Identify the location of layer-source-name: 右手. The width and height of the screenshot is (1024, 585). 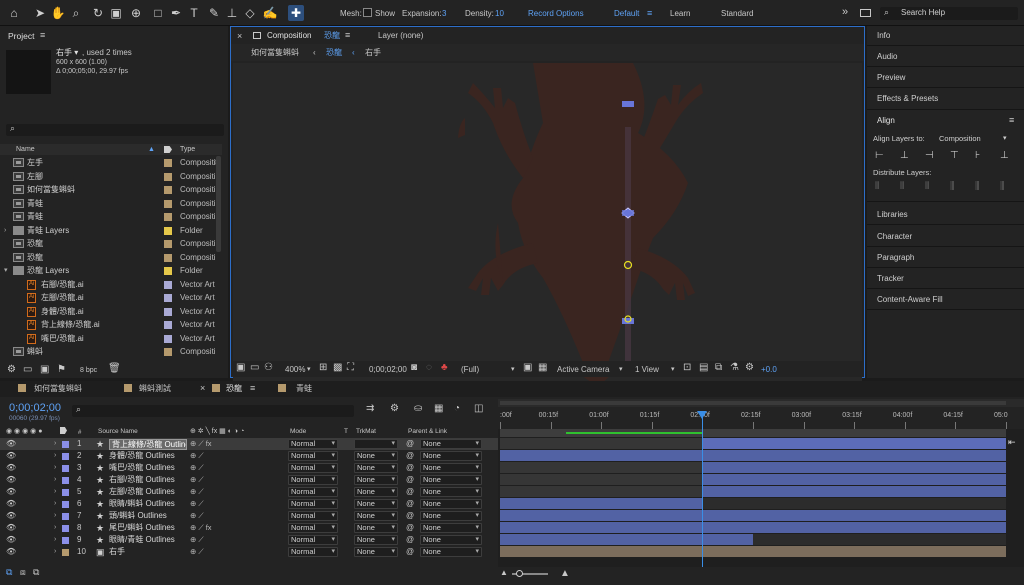
(117, 552).